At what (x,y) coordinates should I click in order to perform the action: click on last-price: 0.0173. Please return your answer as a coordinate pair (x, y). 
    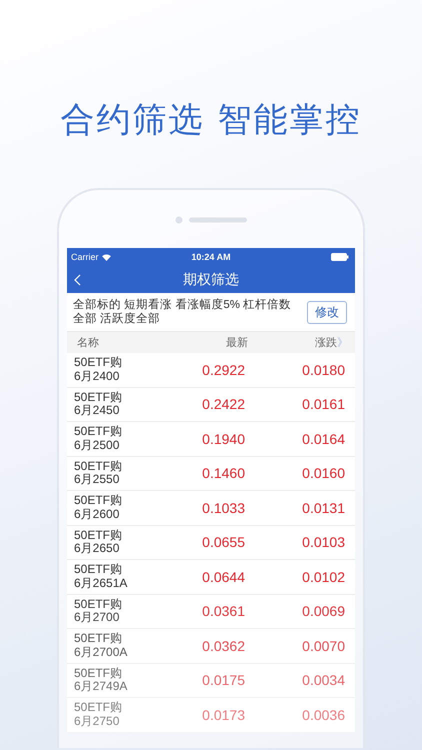
    Looking at the image, I should click on (223, 714).